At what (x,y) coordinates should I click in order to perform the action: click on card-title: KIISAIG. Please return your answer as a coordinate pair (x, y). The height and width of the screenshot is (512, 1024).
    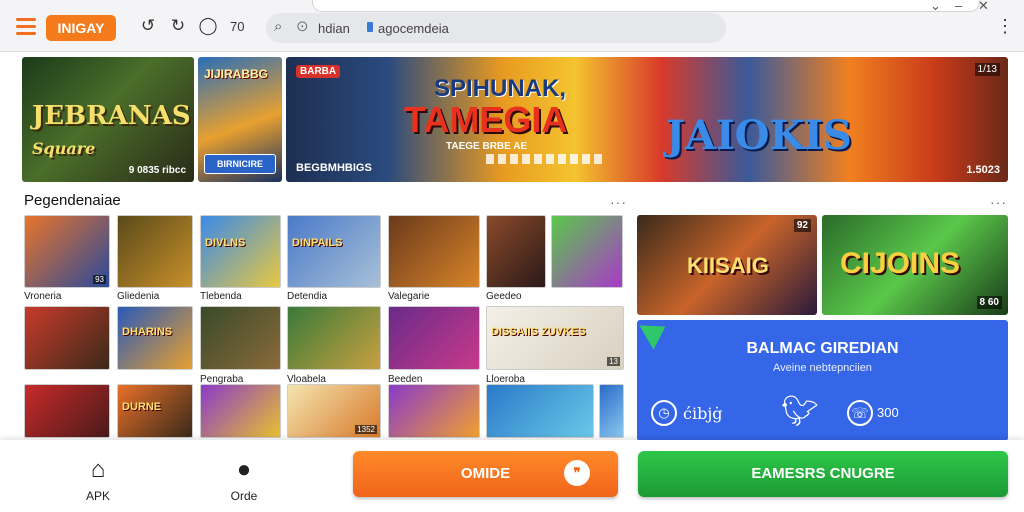
    Looking at the image, I should click on (728, 265).